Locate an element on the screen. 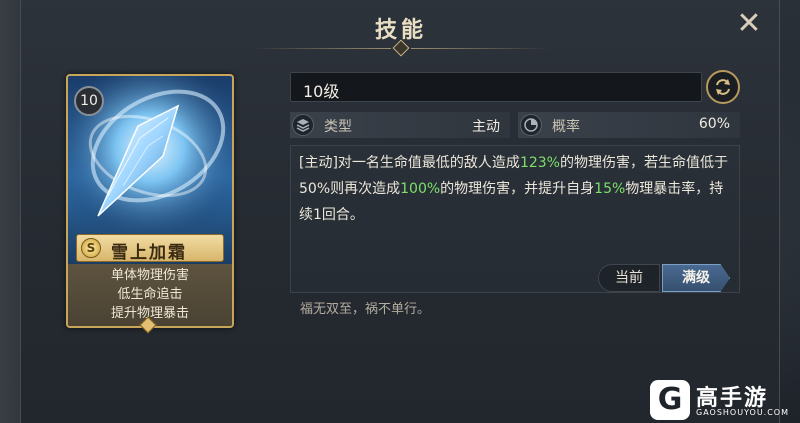 The width and height of the screenshot is (800, 423). close-icon: ✕ is located at coordinates (749, 23).